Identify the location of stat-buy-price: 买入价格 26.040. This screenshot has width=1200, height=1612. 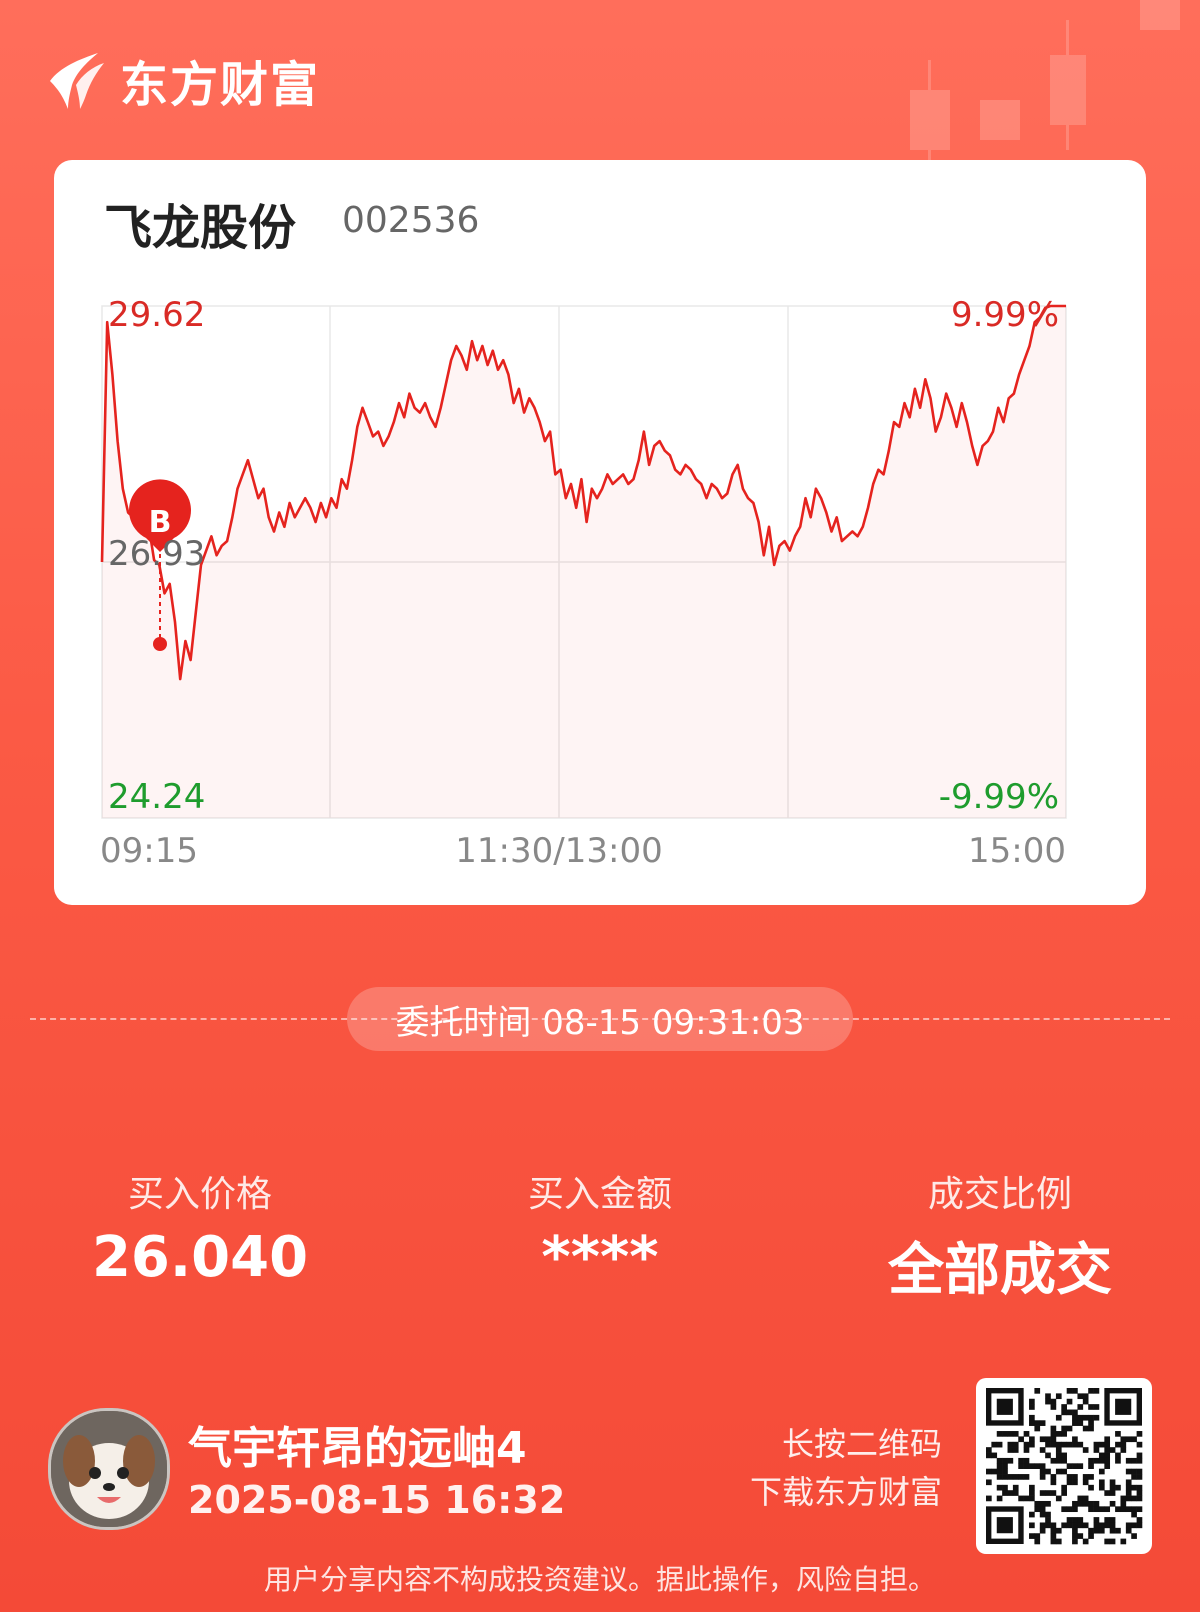
(200, 1227).